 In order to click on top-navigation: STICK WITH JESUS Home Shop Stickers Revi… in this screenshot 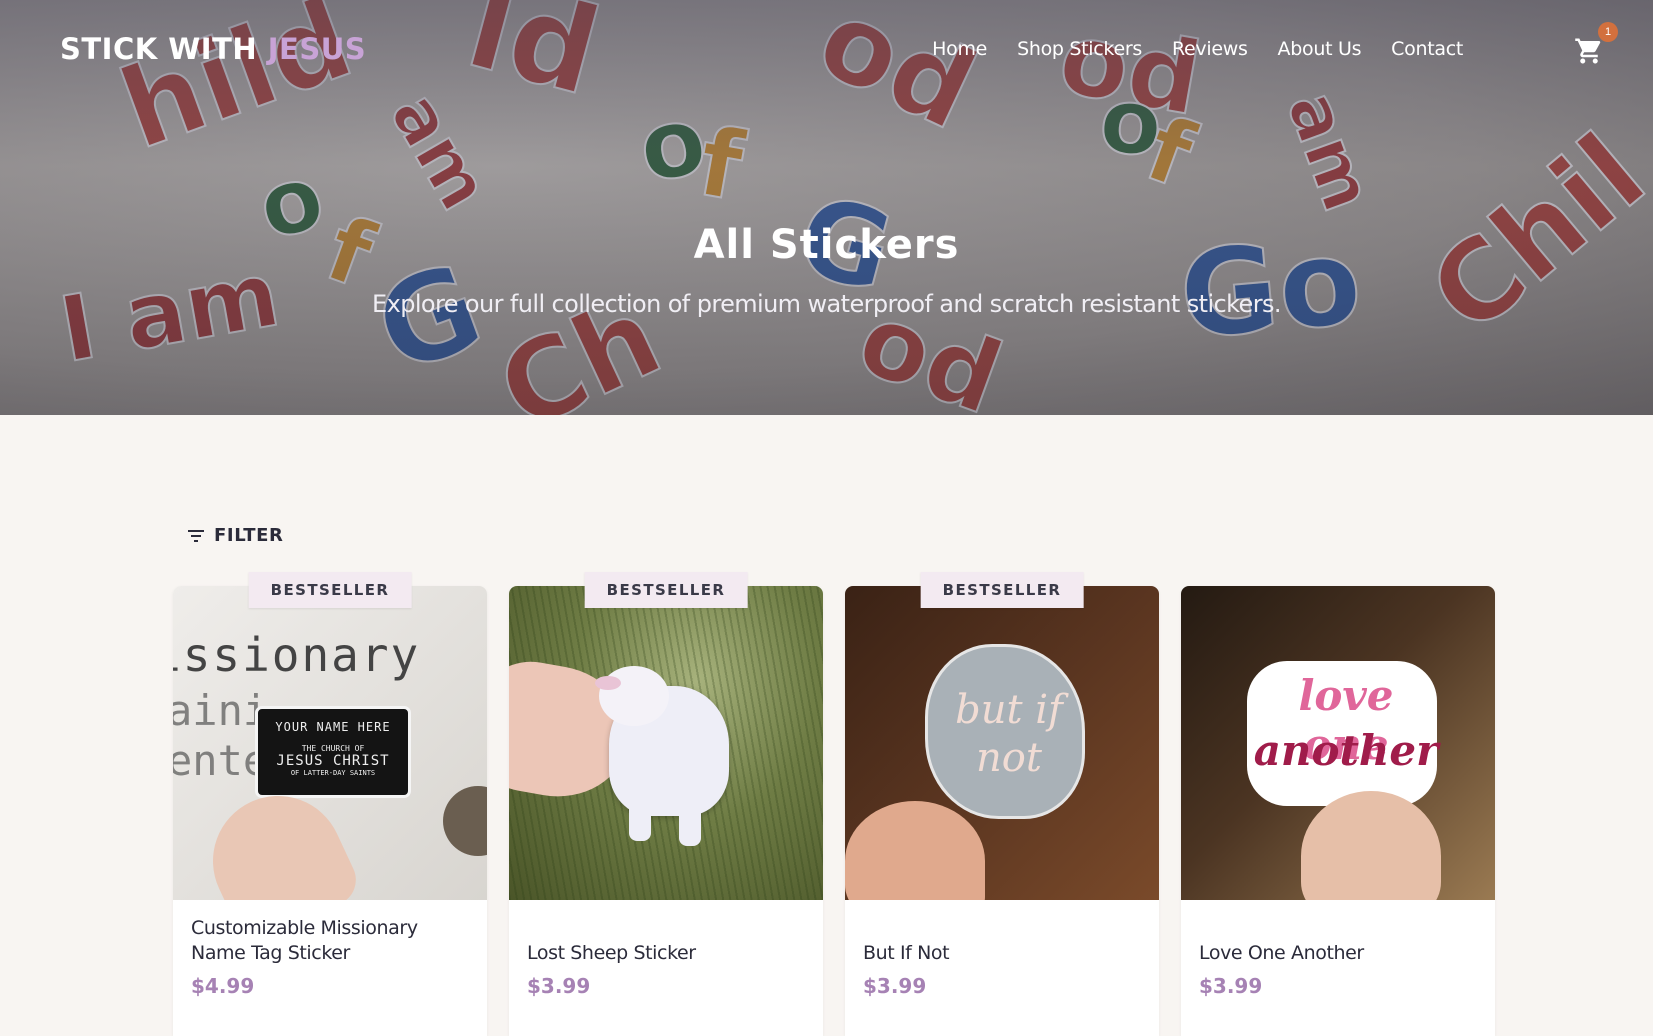, I will do `click(826, 50)`.